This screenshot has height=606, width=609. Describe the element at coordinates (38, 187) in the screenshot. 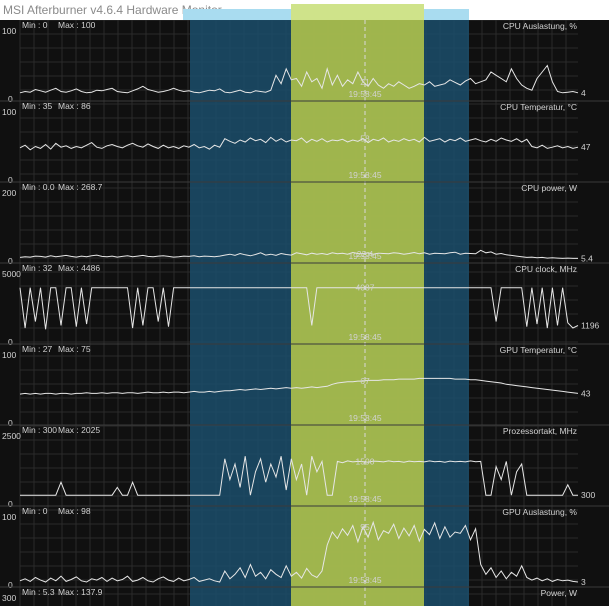

I see `graph-min-label: Min : 0.0` at that location.